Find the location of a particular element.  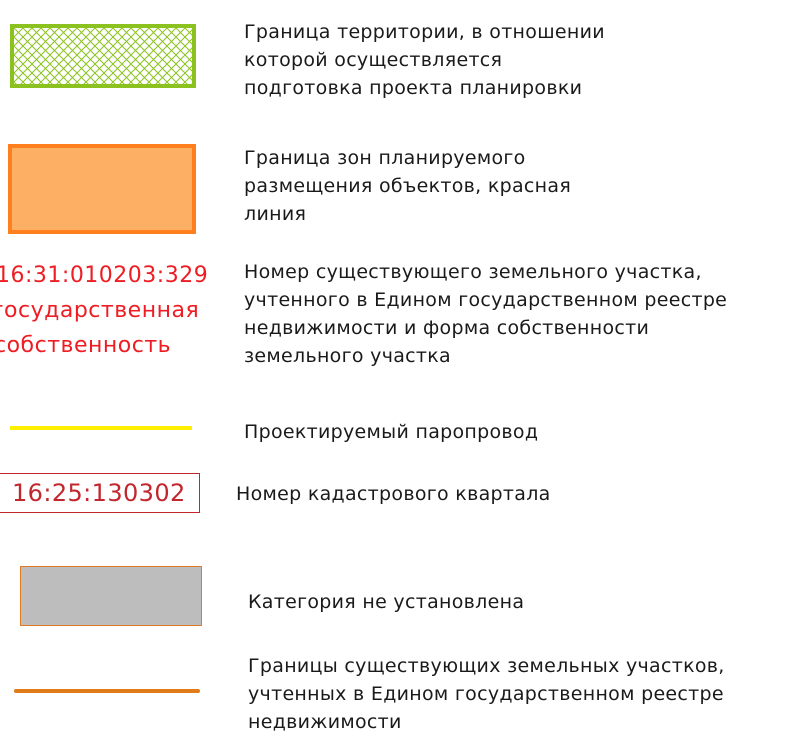

ownership-text-line: собственность is located at coordinates (86, 345).